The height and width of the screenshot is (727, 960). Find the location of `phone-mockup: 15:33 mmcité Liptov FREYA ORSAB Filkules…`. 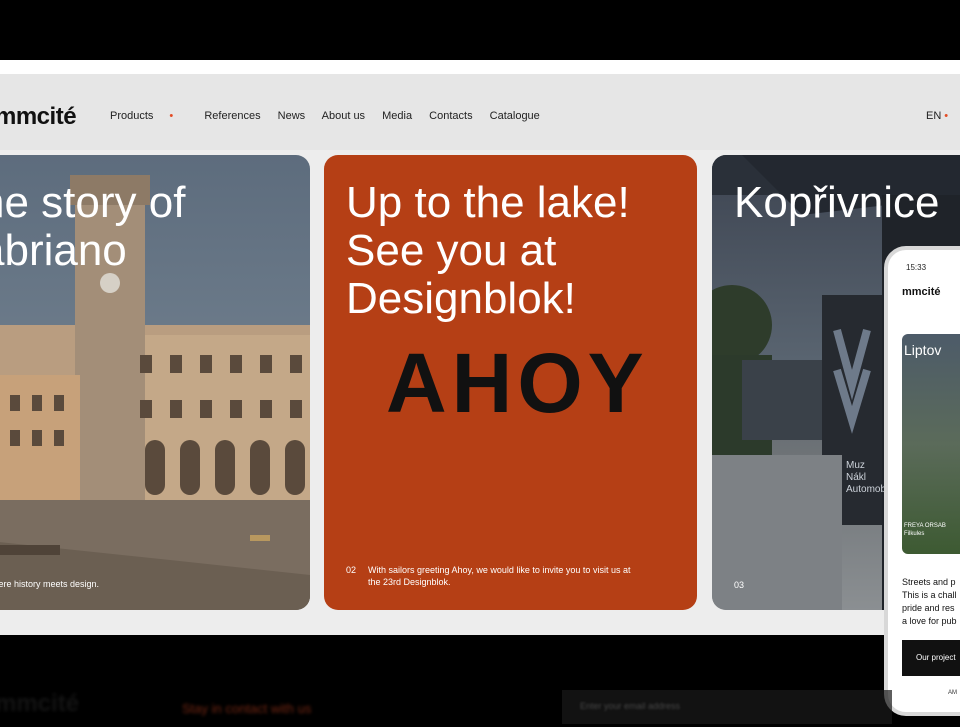

phone-mockup: 15:33 mmcité Liptov FREYA ORSAB Filkules… is located at coordinates (922, 481).